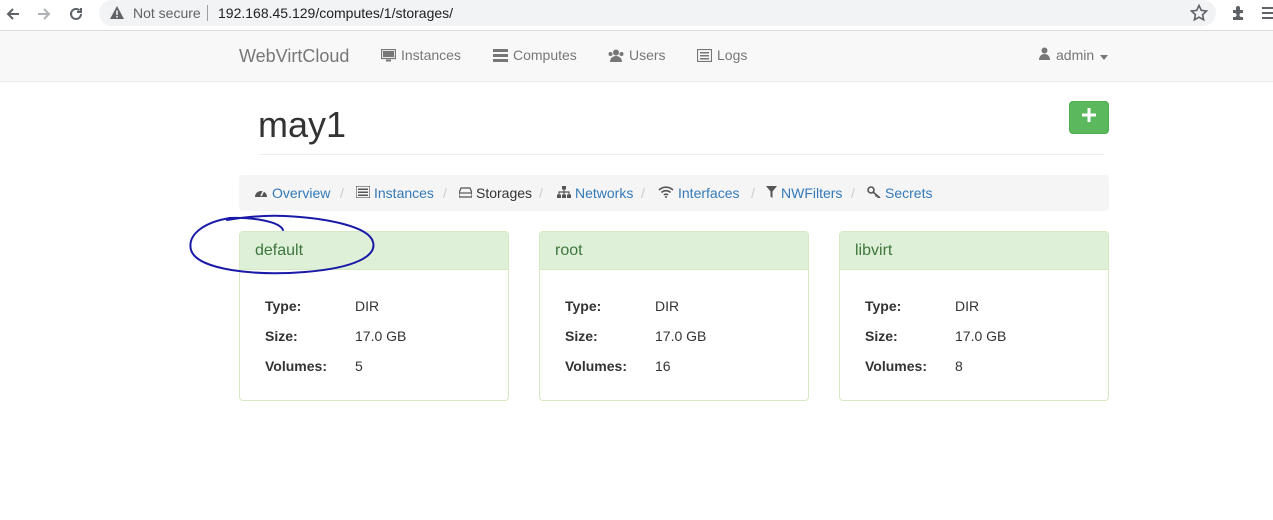 The height and width of the screenshot is (520, 1273). I want to click on tab-overview: Overview, so click(292, 193).